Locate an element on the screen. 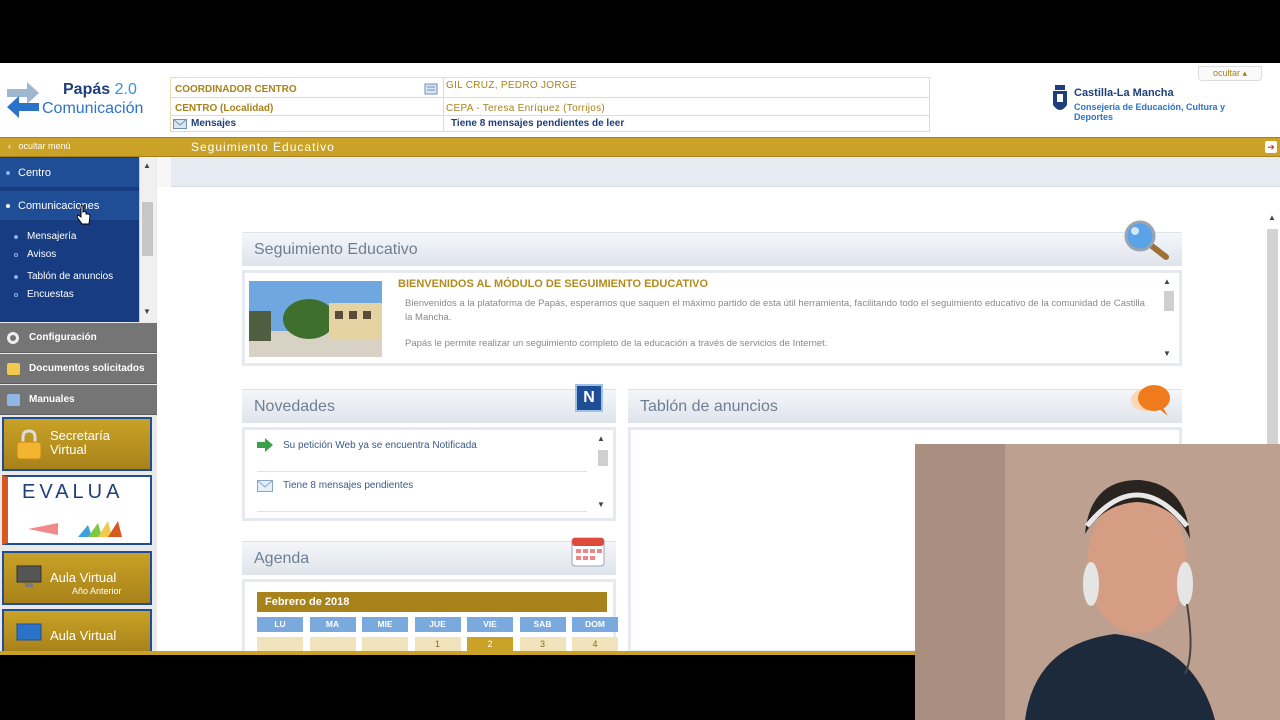 The height and width of the screenshot is (720, 1280). coat-of-arms-icon is located at coordinates (1060, 97).